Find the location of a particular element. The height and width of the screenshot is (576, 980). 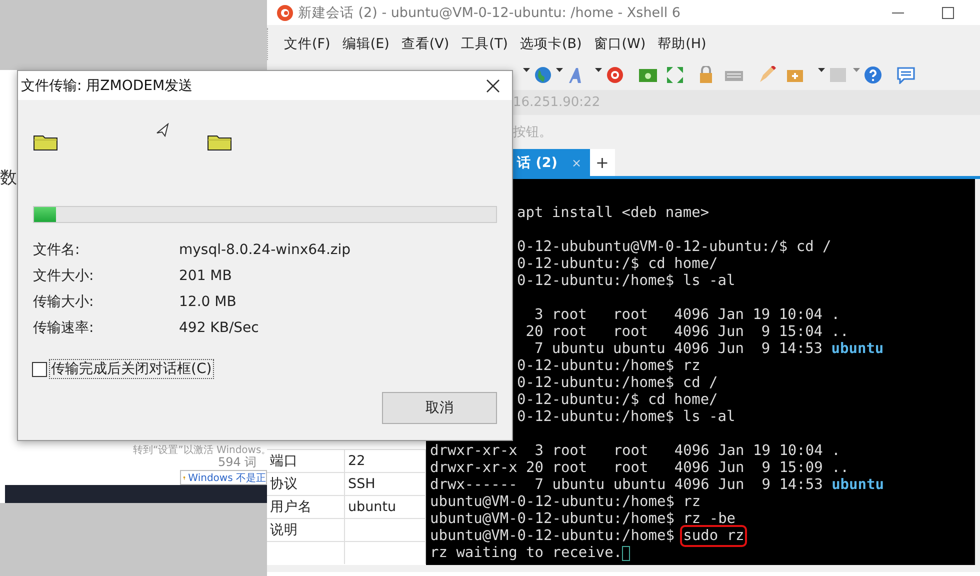

field-value: 12.0 MB is located at coordinates (208, 302).